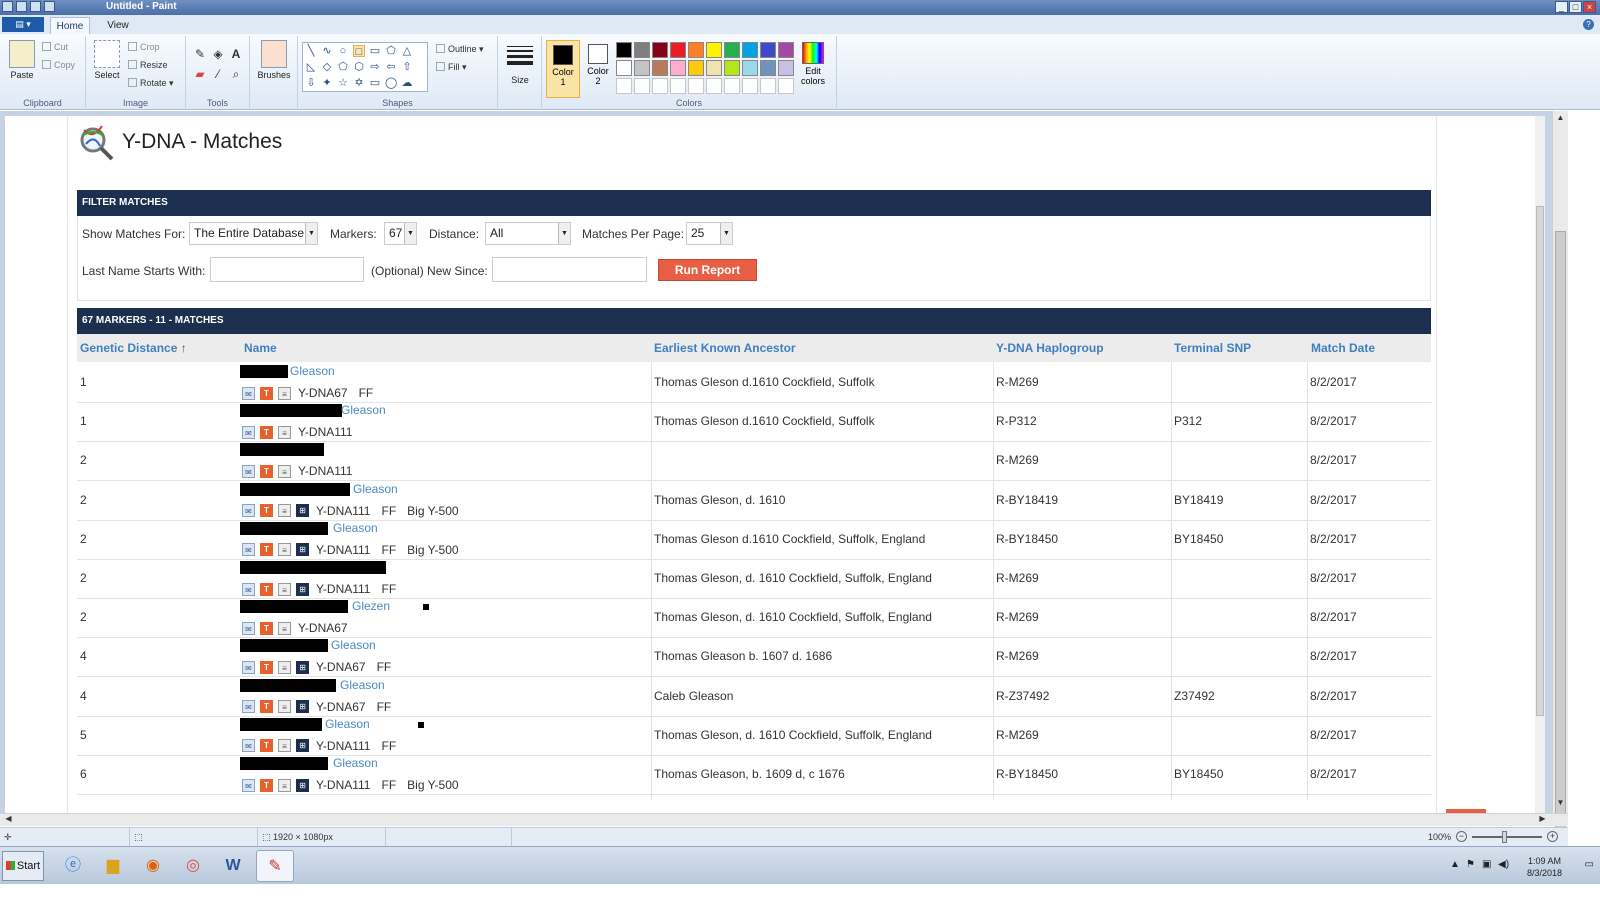 This screenshot has width=1600, height=900. Describe the element at coordinates (569, 269) in the screenshot. I see `newsince-input` at that location.